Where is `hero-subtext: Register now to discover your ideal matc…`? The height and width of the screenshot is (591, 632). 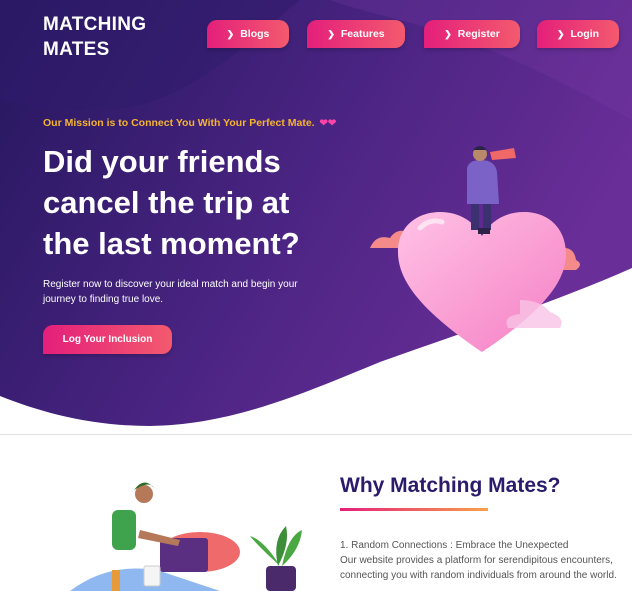
hero-subtext: Register now to discover your ideal matc… is located at coordinates (170, 292).